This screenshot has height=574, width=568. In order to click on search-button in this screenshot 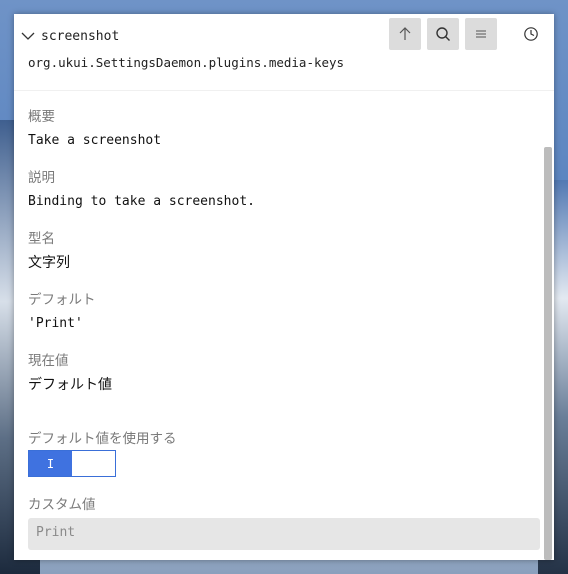, I will do `click(443, 34)`.